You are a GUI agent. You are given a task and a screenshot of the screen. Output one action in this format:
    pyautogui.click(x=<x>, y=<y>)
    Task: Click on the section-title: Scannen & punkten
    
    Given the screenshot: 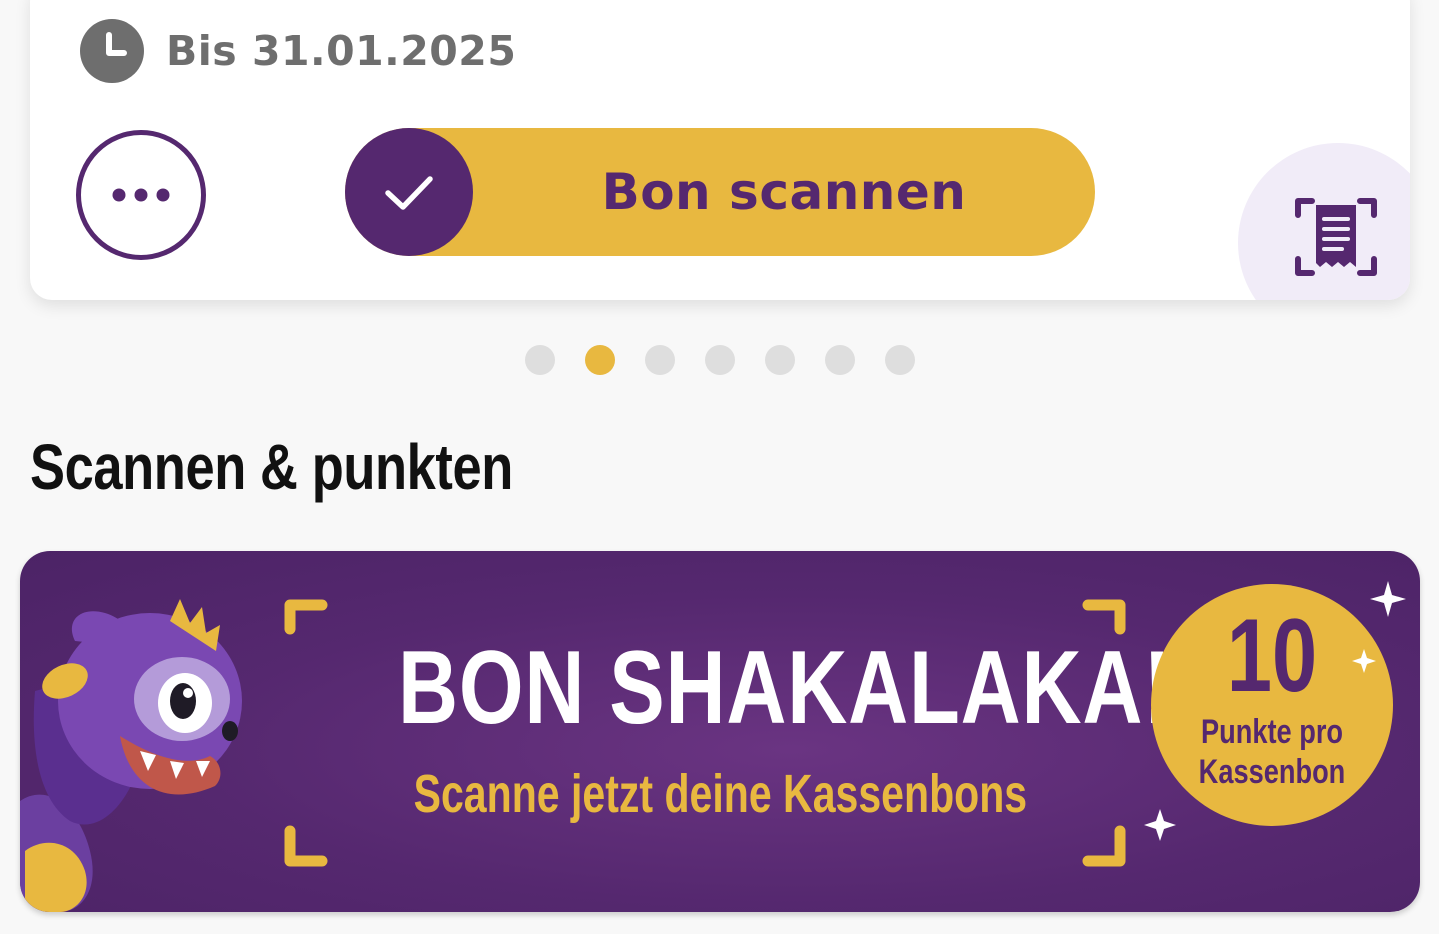 What is the action you would take?
    pyautogui.click(x=271, y=467)
    